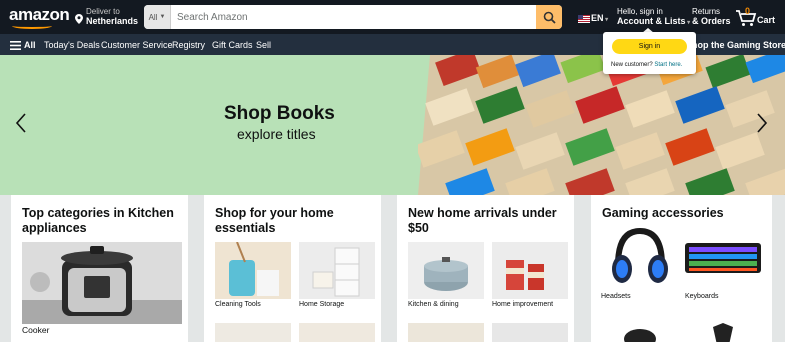 The height and width of the screenshot is (342, 785). Describe the element at coordinates (616, 296) in the screenshot. I see `item-label: Headsets` at that location.